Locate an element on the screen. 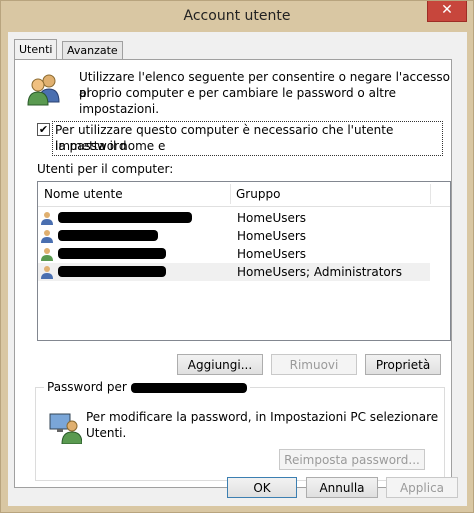 This screenshot has height=513, width=474. checkmark-icon: ✔ is located at coordinates (43, 129).